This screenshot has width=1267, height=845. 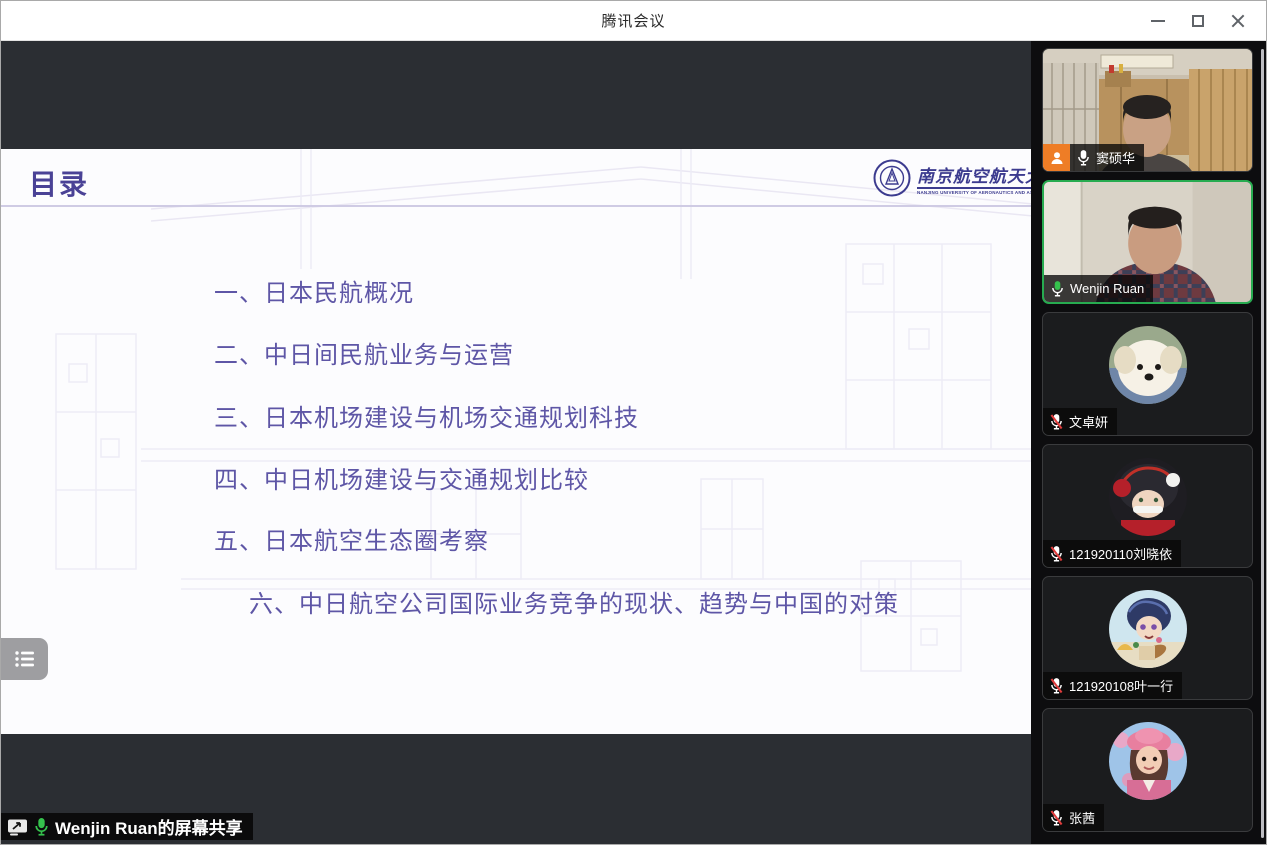 What do you see at coordinates (149, 828) in the screenshot?
I see `share-banner-text: Wenjin Ruan的屏幕共享` at bounding box center [149, 828].